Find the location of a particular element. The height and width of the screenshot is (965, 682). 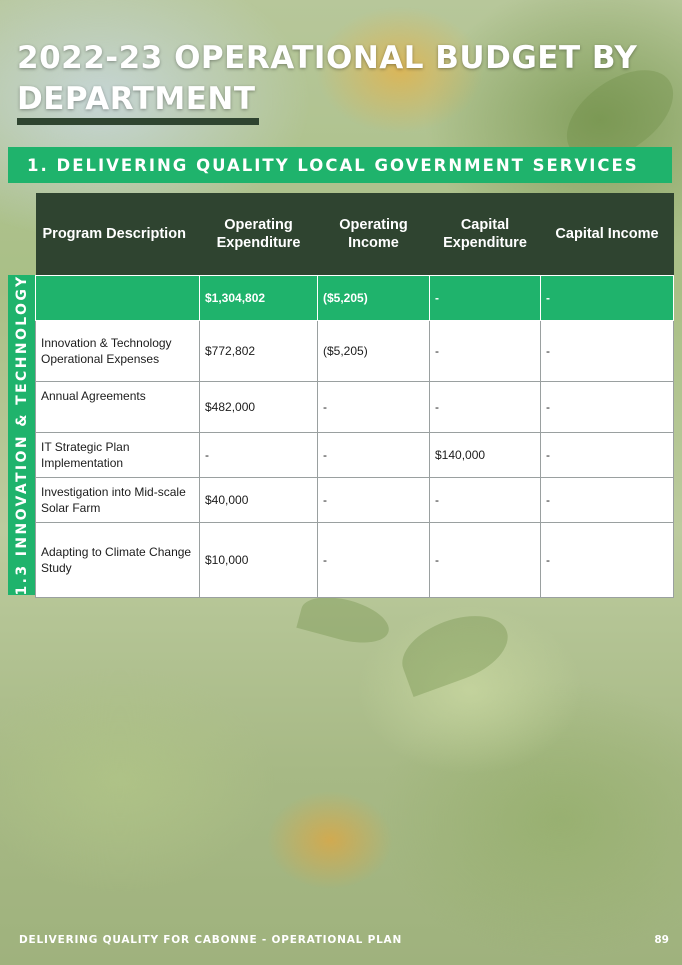

table-cell: Investigation into Mid-scale Solar Farm is located at coordinates (117, 500).